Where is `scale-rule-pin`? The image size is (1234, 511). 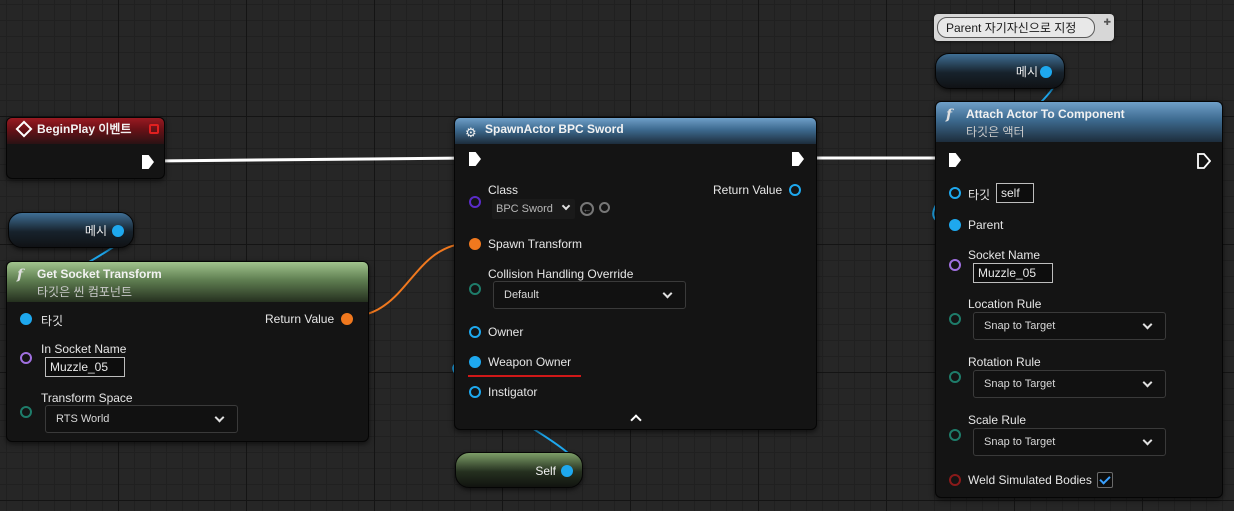 scale-rule-pin is located at coordinates (955, 435).